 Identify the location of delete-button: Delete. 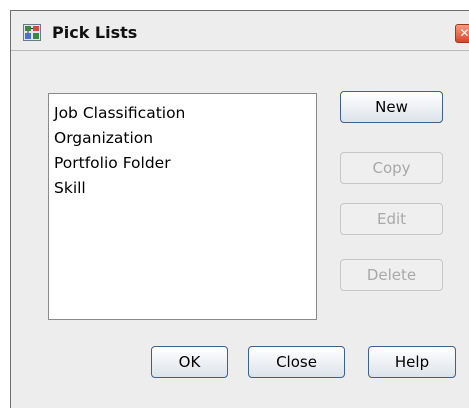
(391, 275).